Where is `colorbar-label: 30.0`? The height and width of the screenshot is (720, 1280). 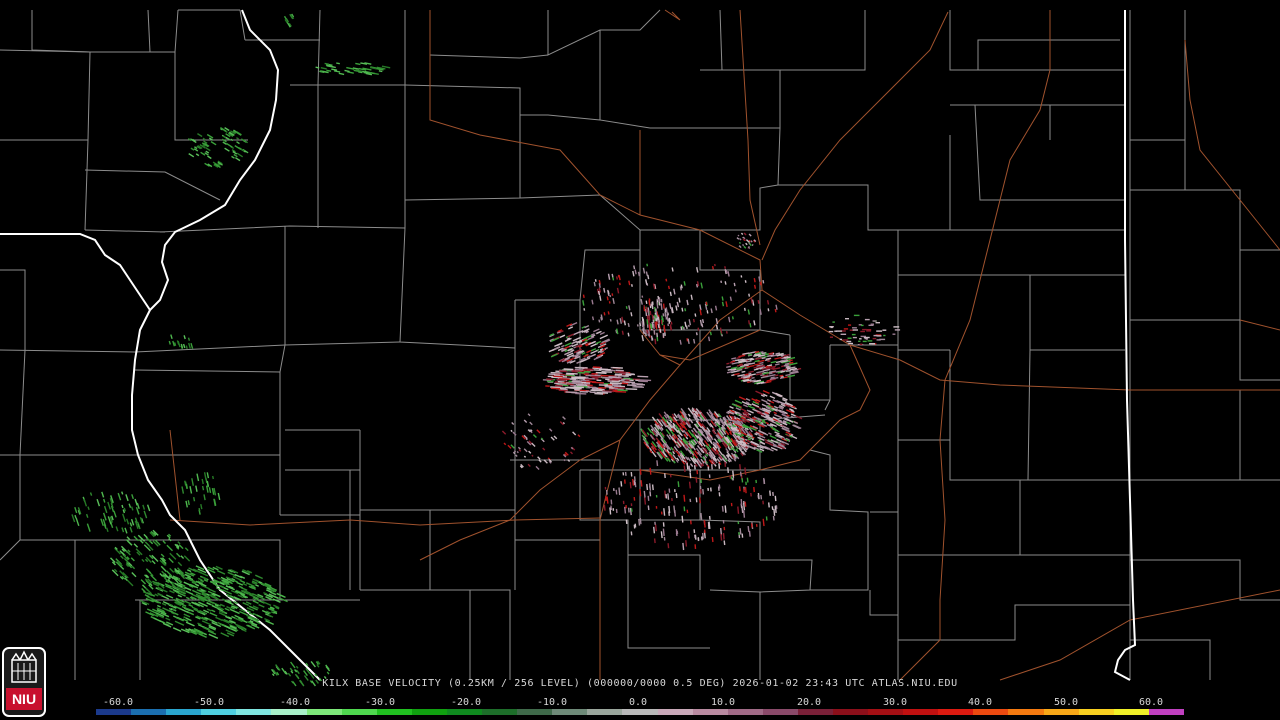 colorbar-label: 30.0 is located at coordinates (895, 702).